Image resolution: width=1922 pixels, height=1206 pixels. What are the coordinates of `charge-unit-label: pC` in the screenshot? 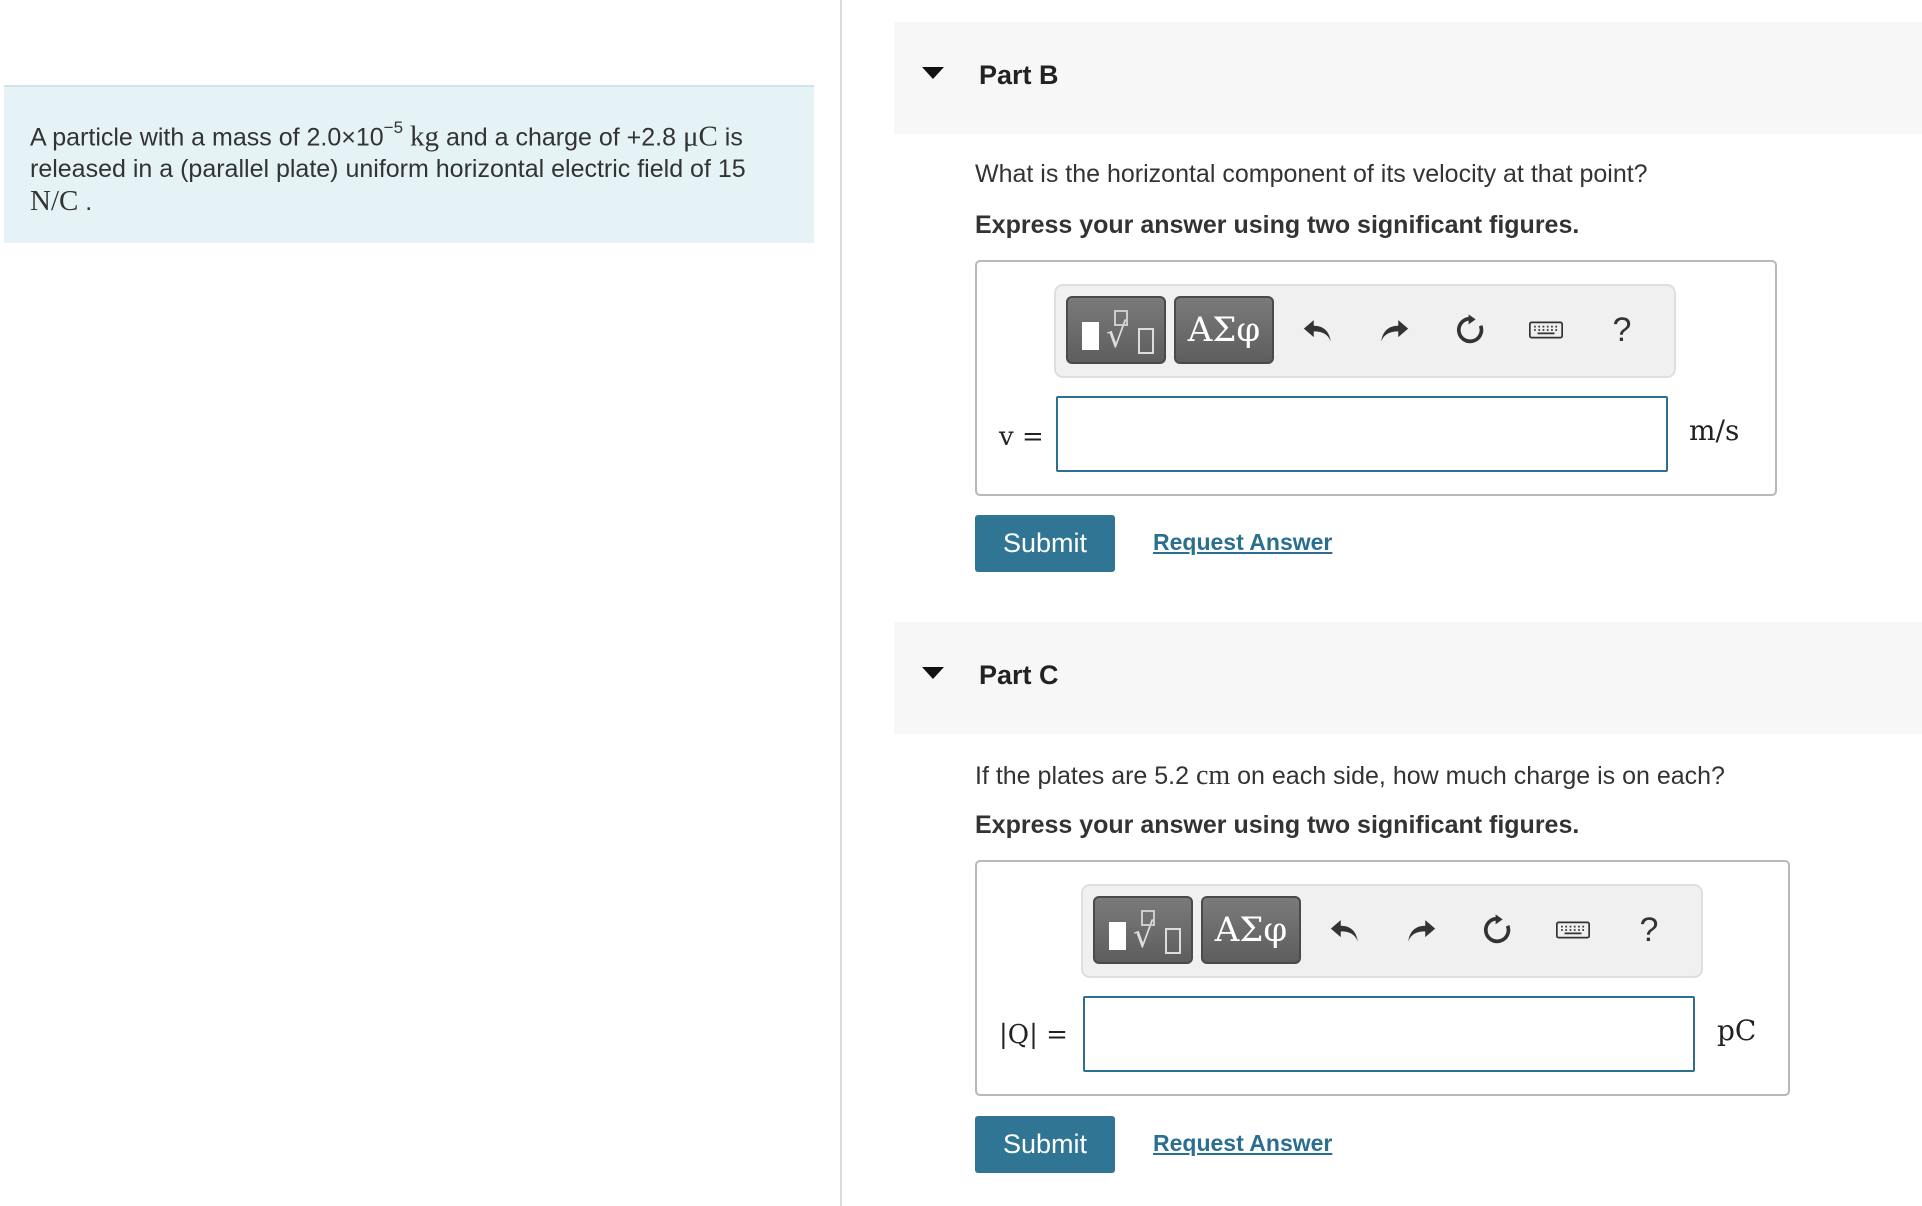 It's located at (1737, 1030).